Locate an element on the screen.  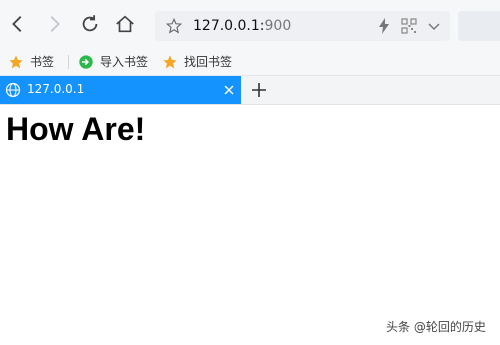
chevron-down-icon is located at coordinates (434, 26).